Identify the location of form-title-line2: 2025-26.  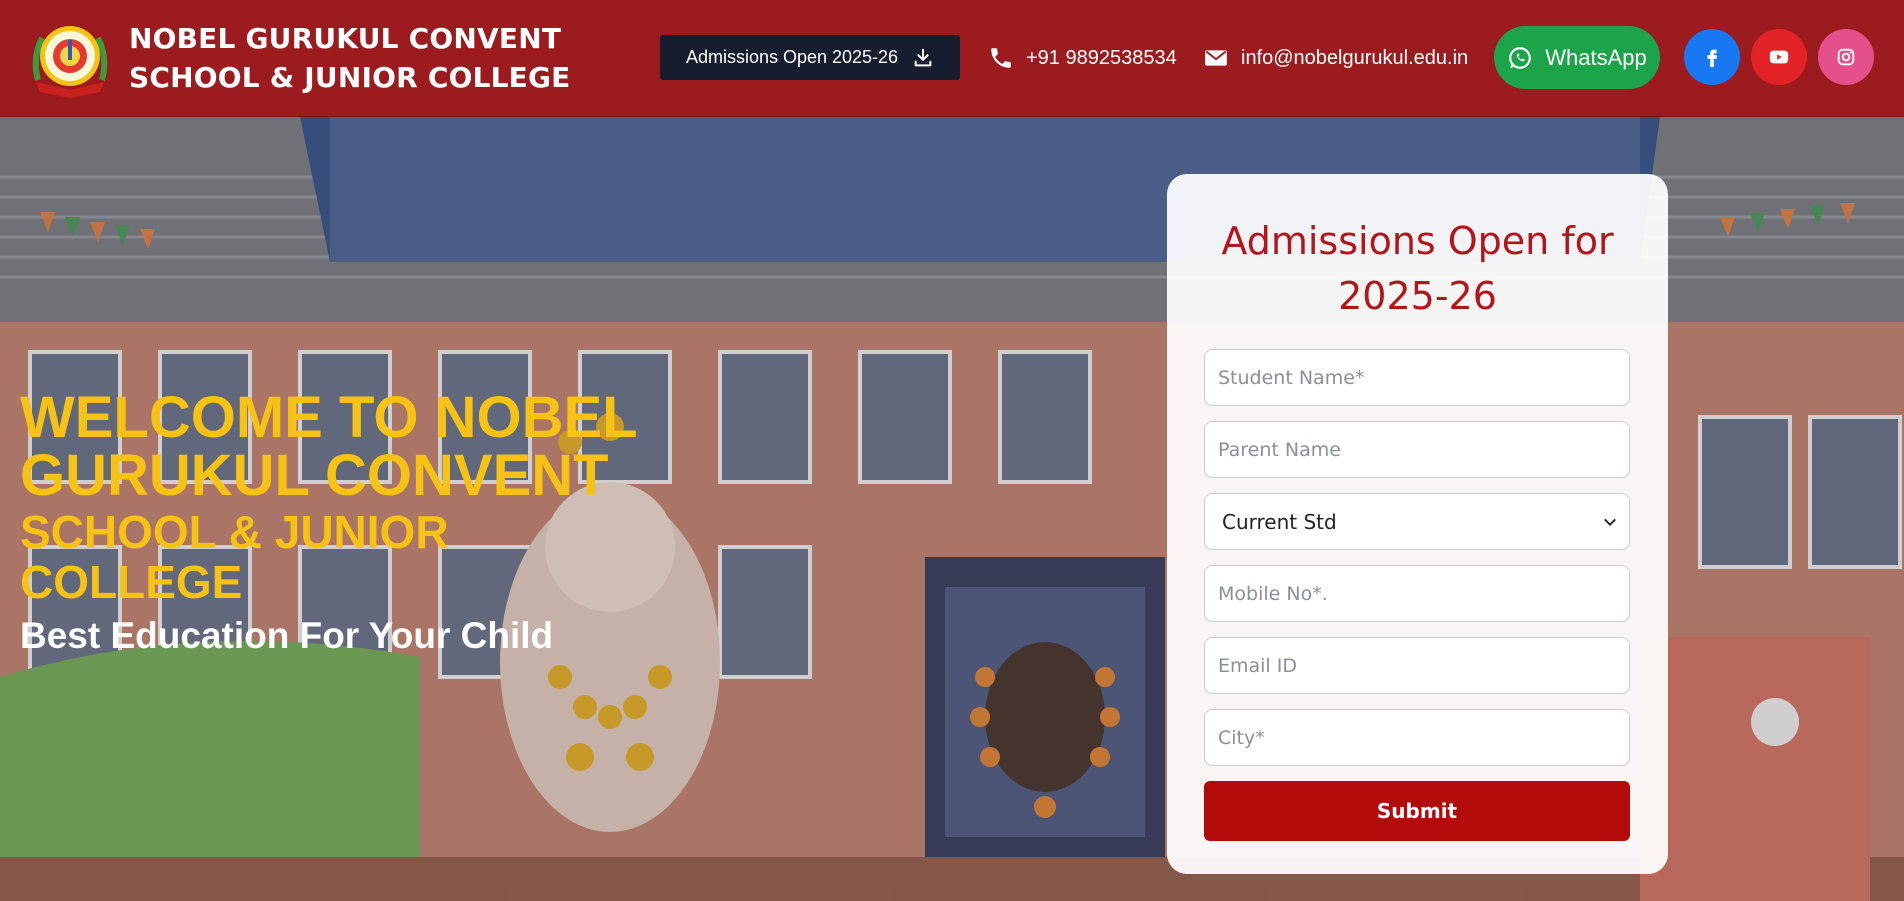
(1417, 296).